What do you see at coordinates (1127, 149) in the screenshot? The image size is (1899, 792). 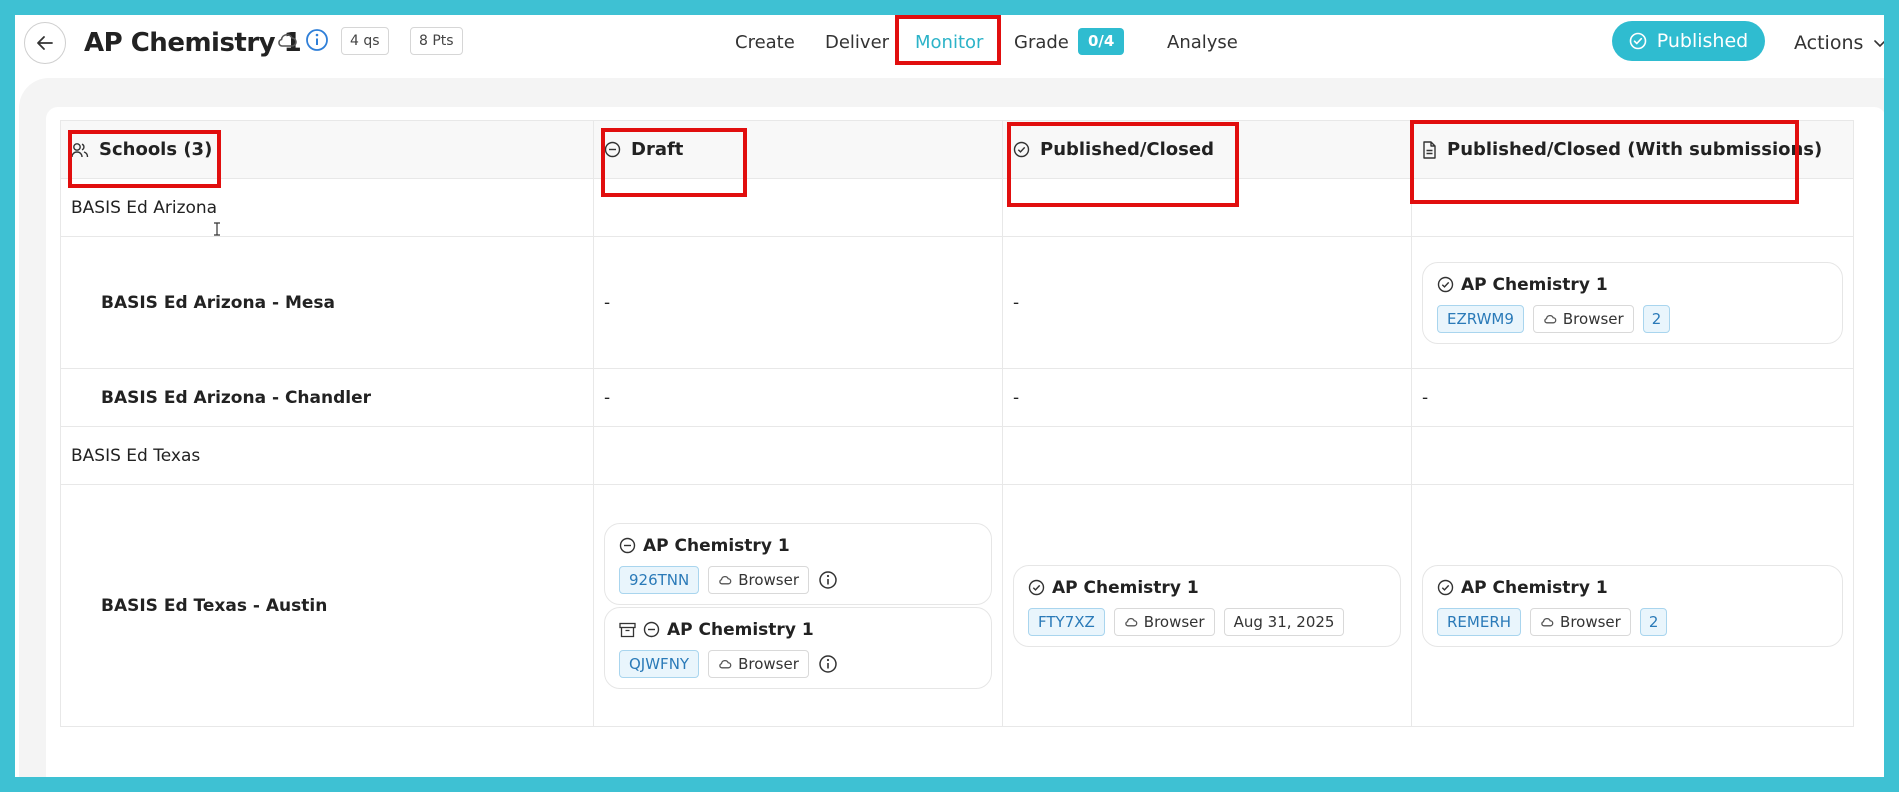 I see `published-closed-header-label: Published/Closed` at bounding box center [1127, 149].